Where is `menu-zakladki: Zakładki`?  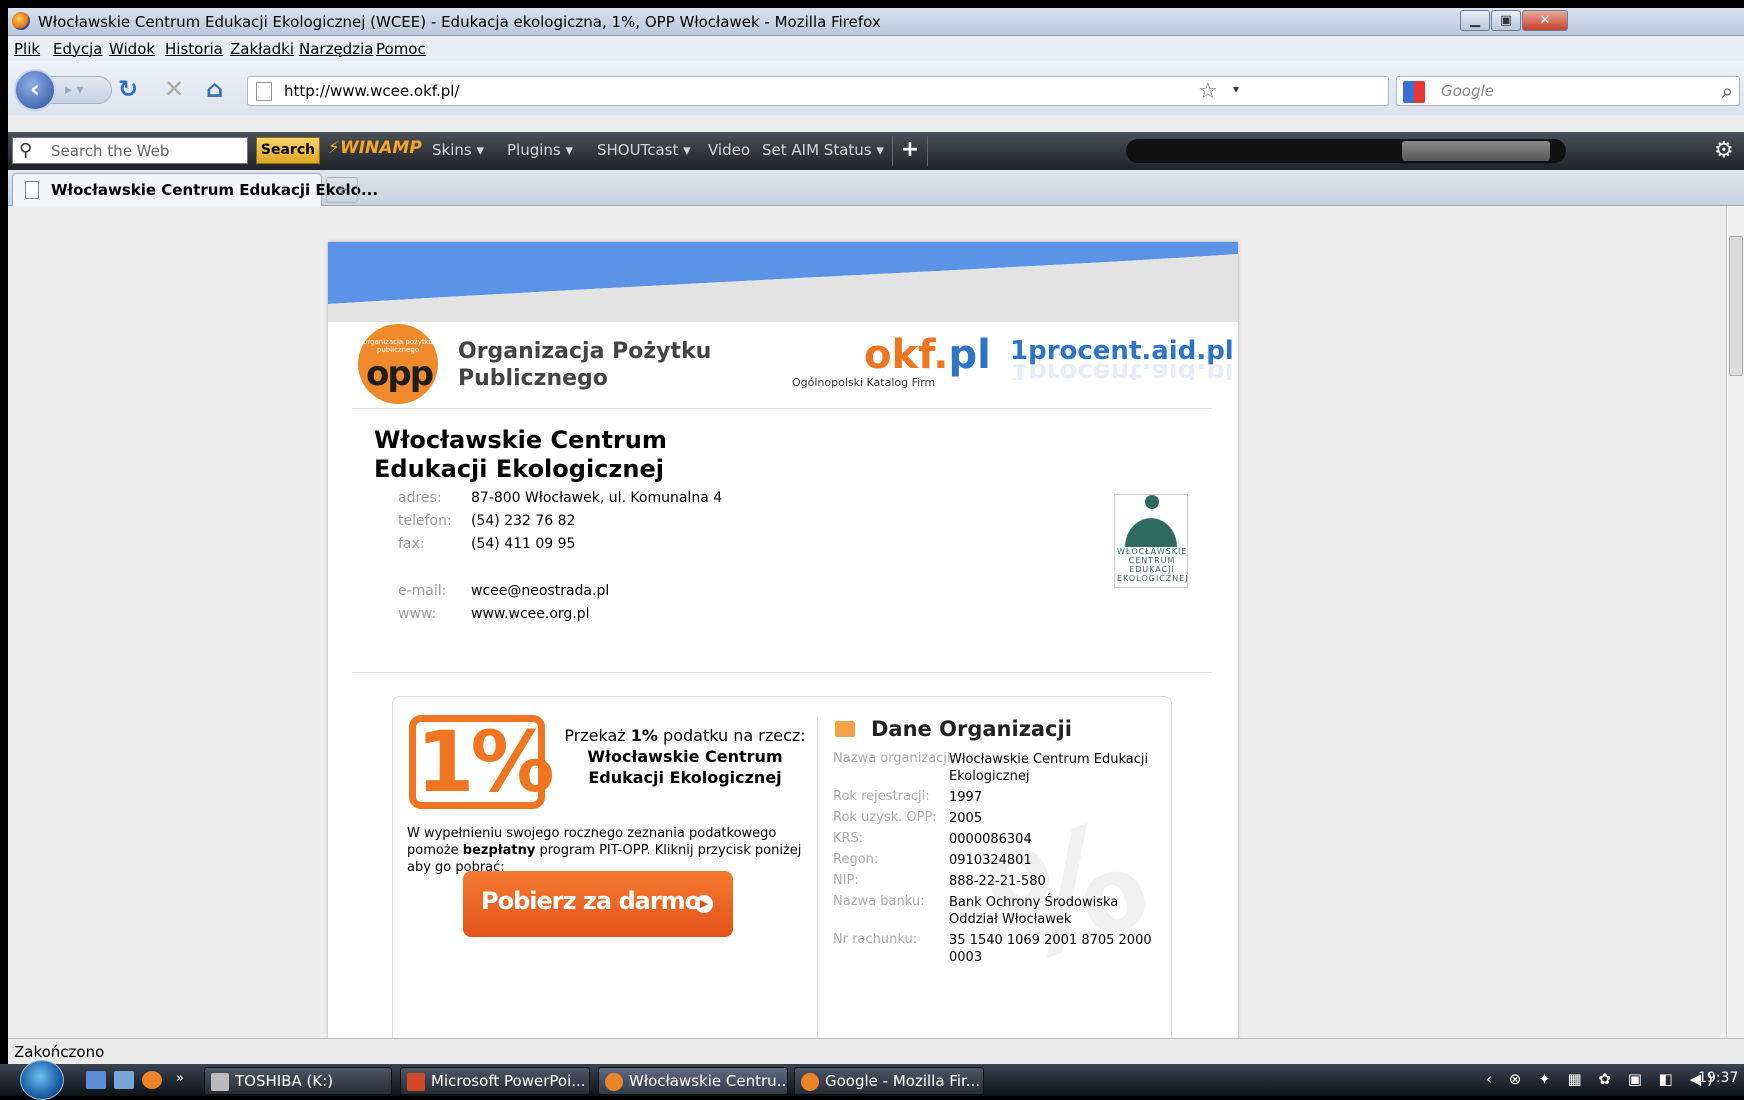 menu-zakladki: Zakładki is located at coordinates (262, 49).